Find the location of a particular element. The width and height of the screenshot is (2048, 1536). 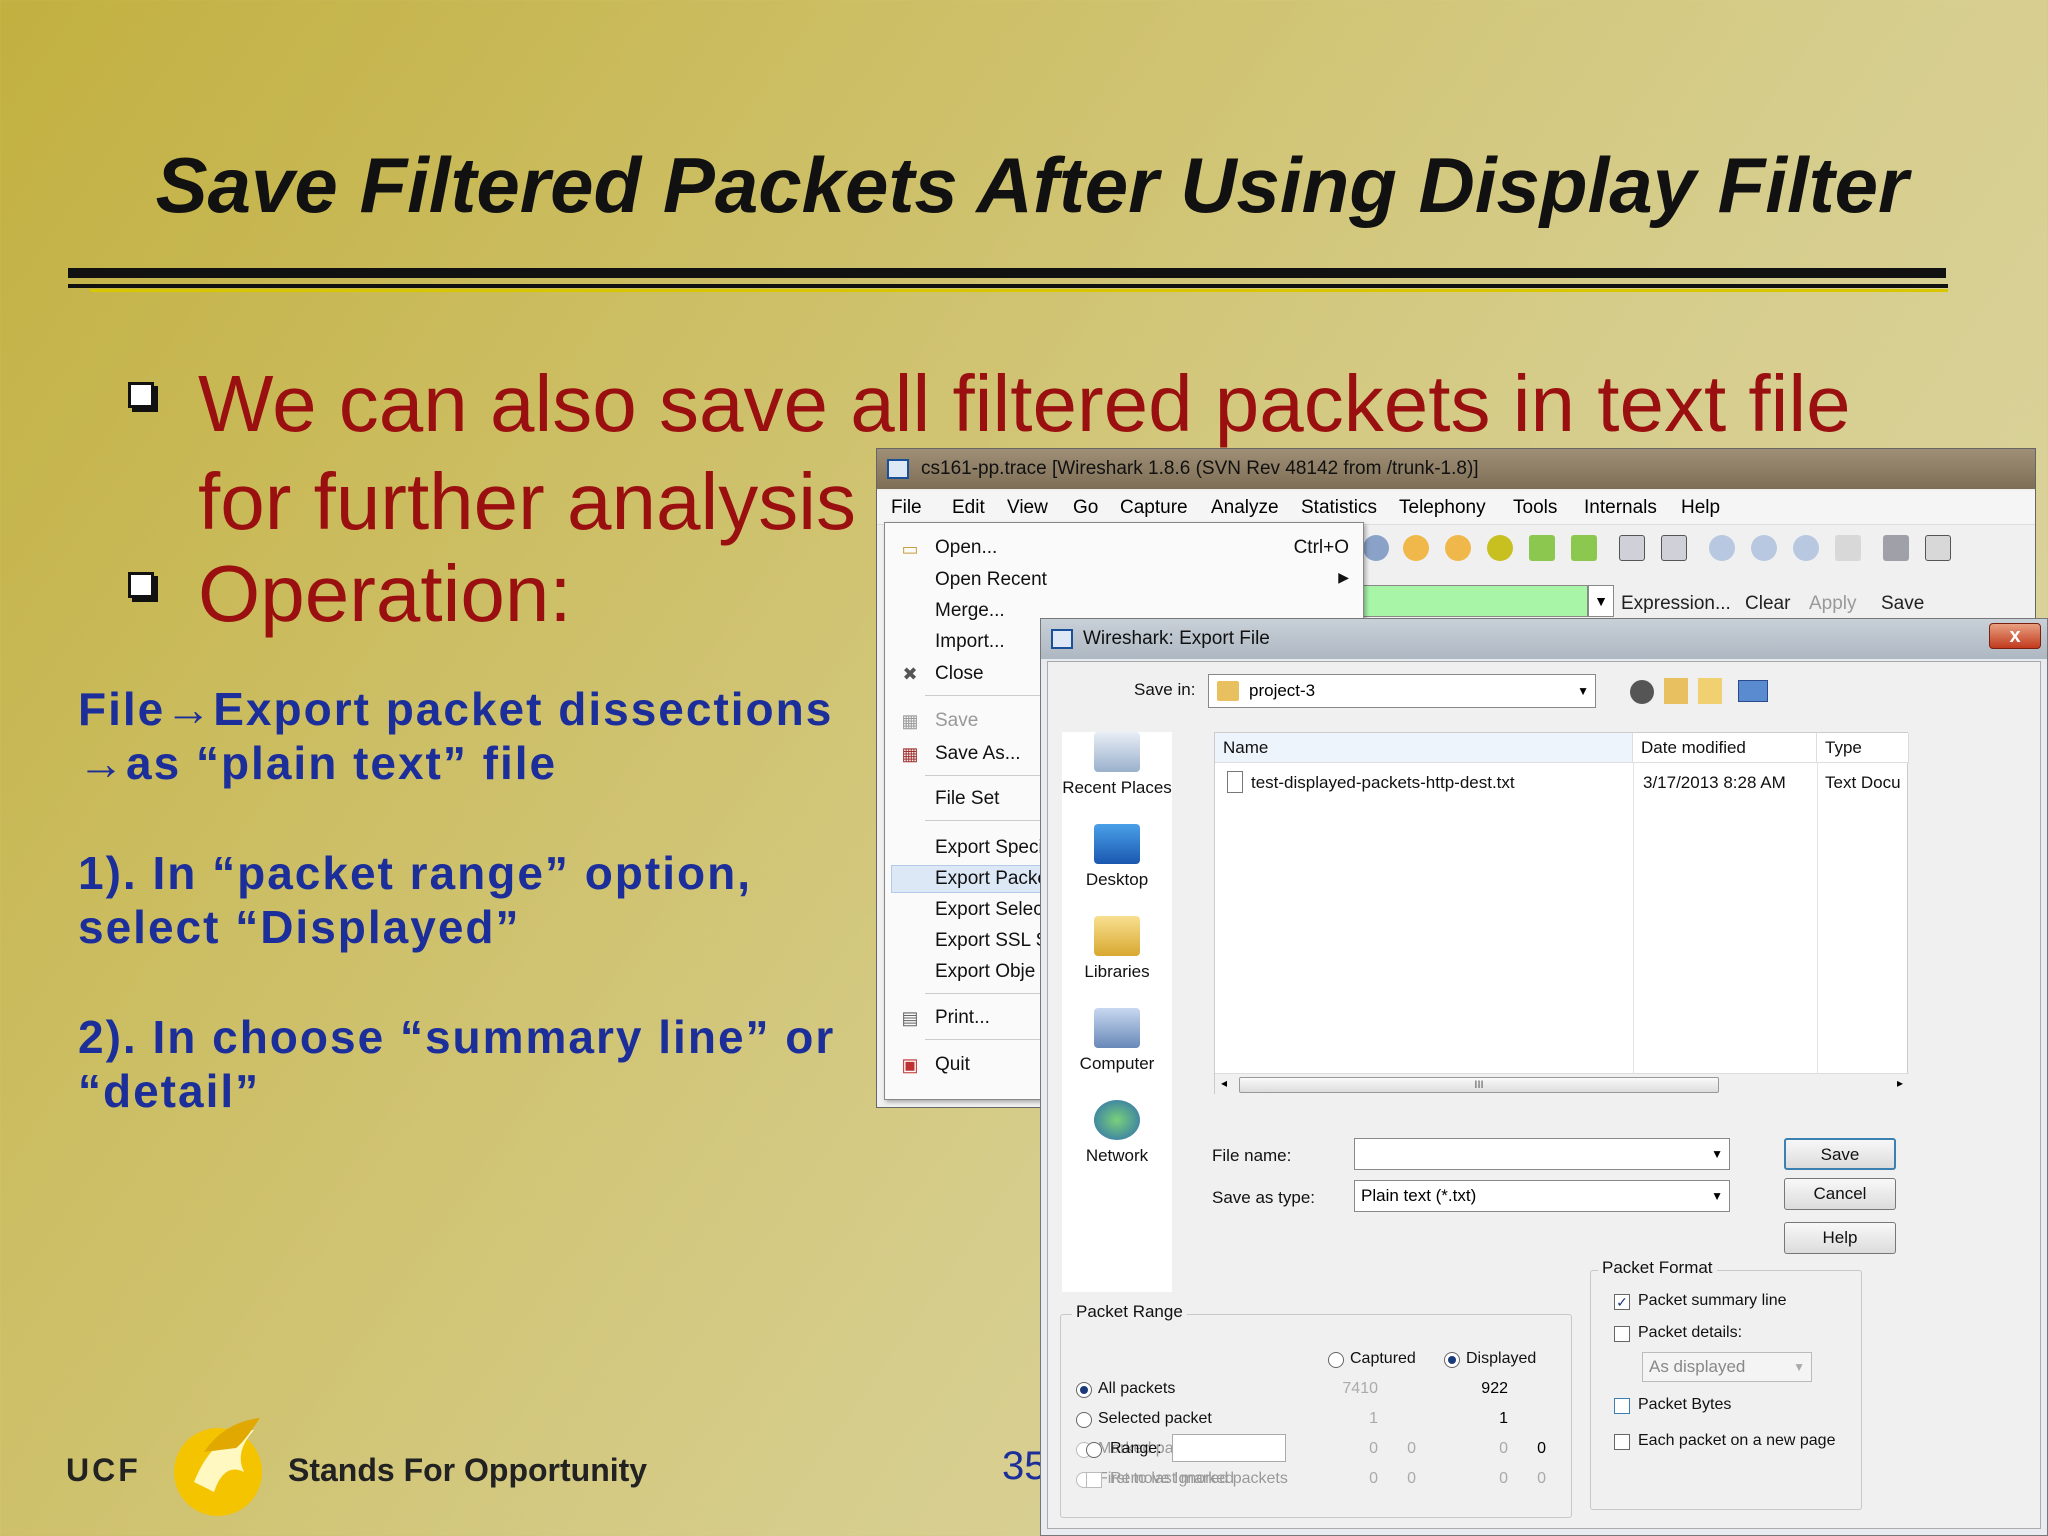

packet-details-checkbox is located at coordinates (1622, 1334).